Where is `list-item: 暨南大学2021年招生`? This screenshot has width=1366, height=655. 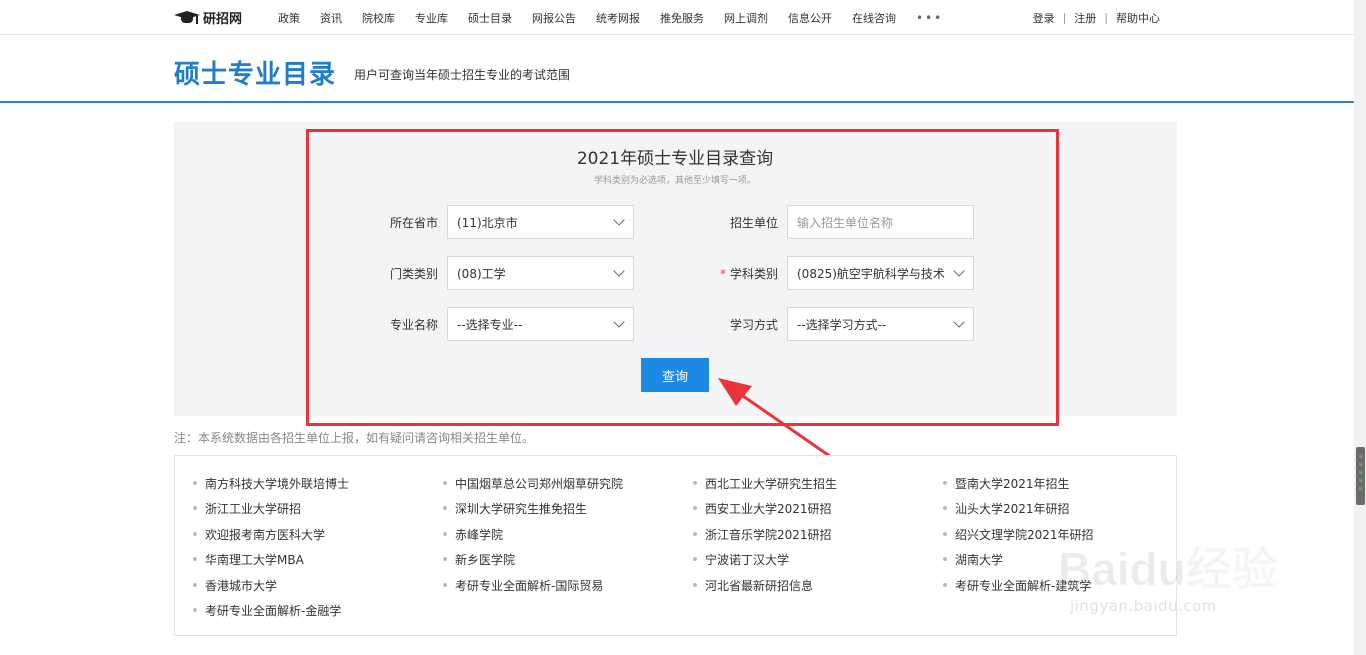
list-item: 暨南大学2021年招生 is located at coordinates (1006, 483).